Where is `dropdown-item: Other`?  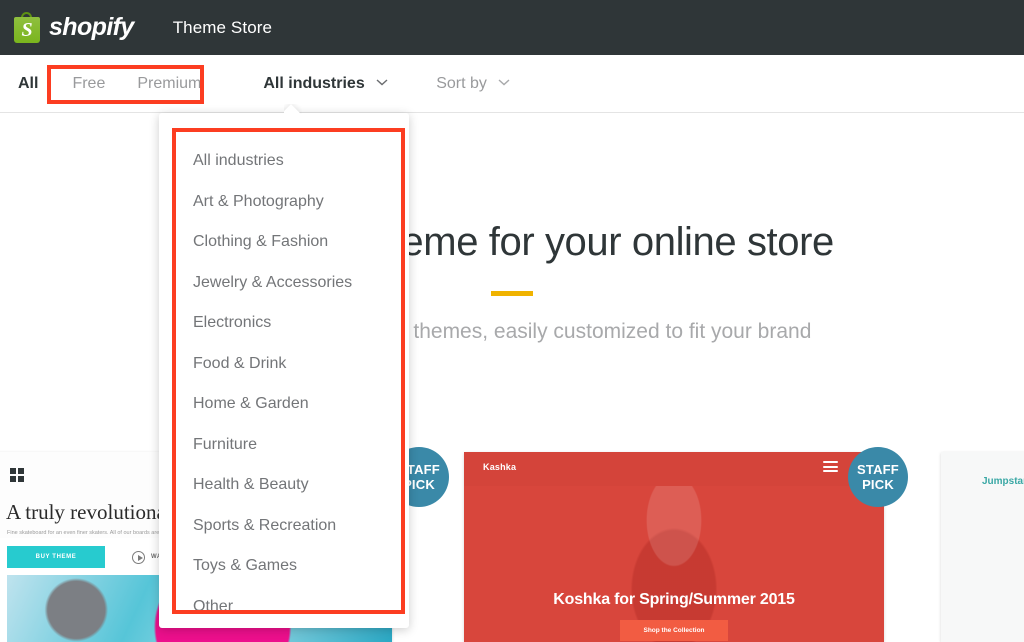
dropdown-item: Other is located at coordinates (284, 607).